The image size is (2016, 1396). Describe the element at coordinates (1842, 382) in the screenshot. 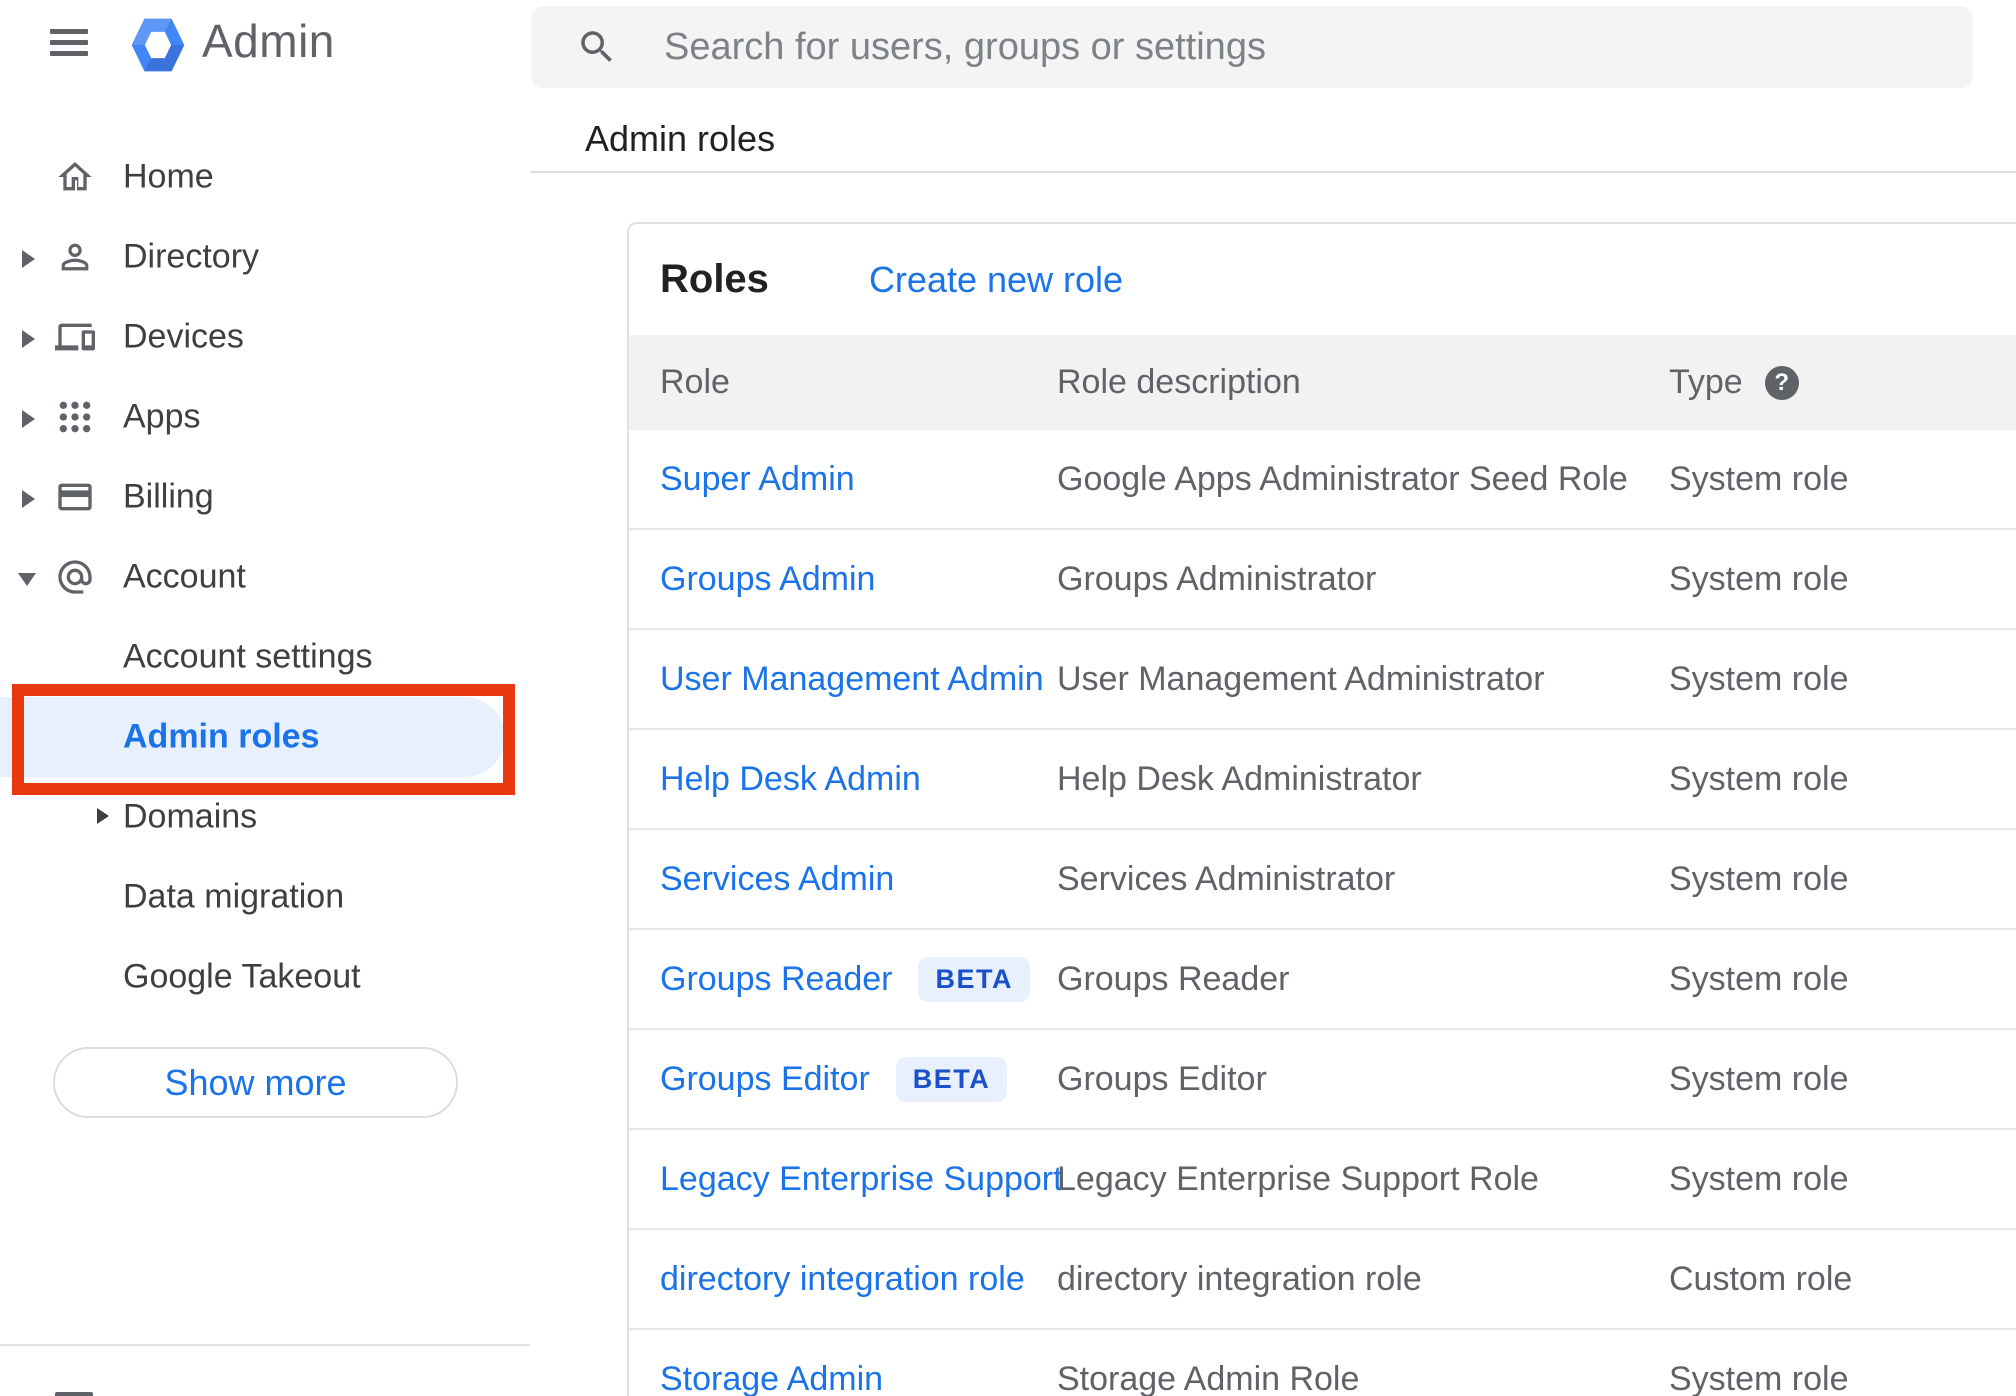

I see `column-header-type: Type ?` at that location.